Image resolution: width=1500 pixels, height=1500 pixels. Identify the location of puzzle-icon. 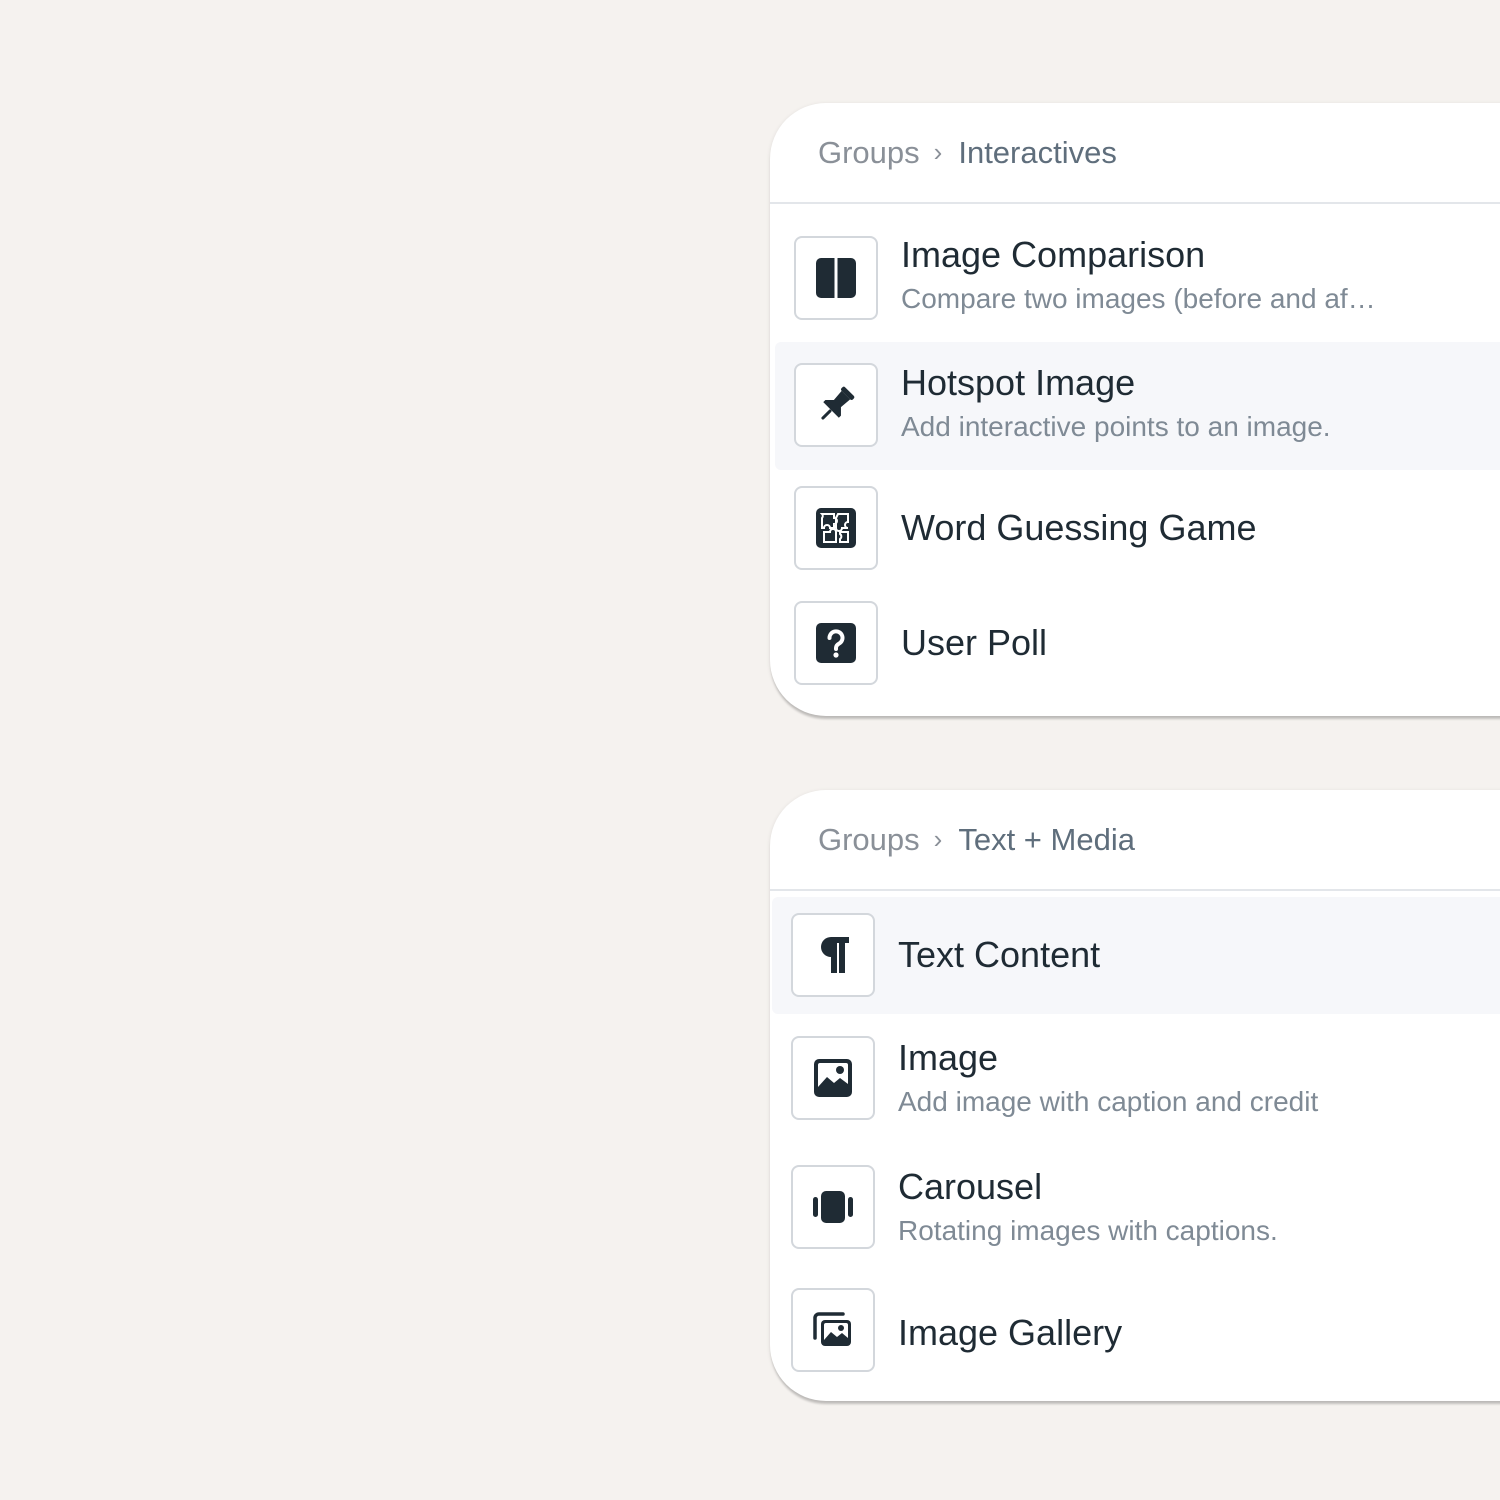
(836, 528).